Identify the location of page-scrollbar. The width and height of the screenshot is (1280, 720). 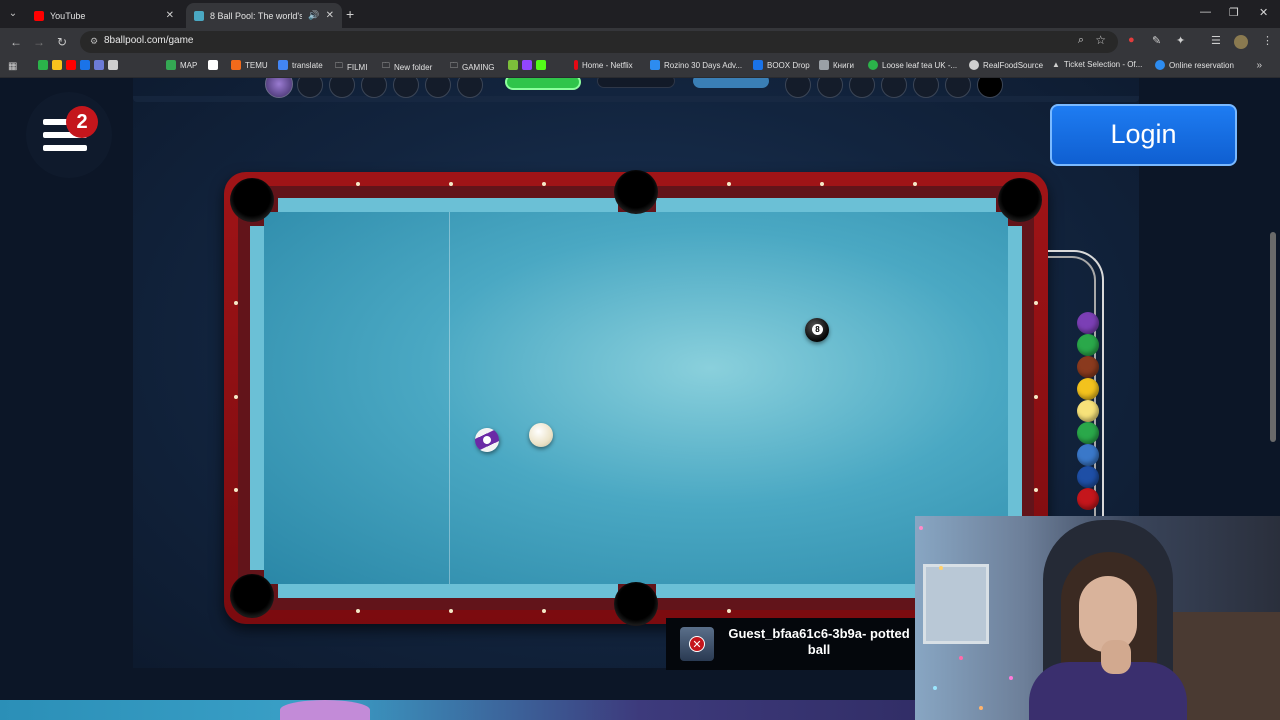
(1273, 337).